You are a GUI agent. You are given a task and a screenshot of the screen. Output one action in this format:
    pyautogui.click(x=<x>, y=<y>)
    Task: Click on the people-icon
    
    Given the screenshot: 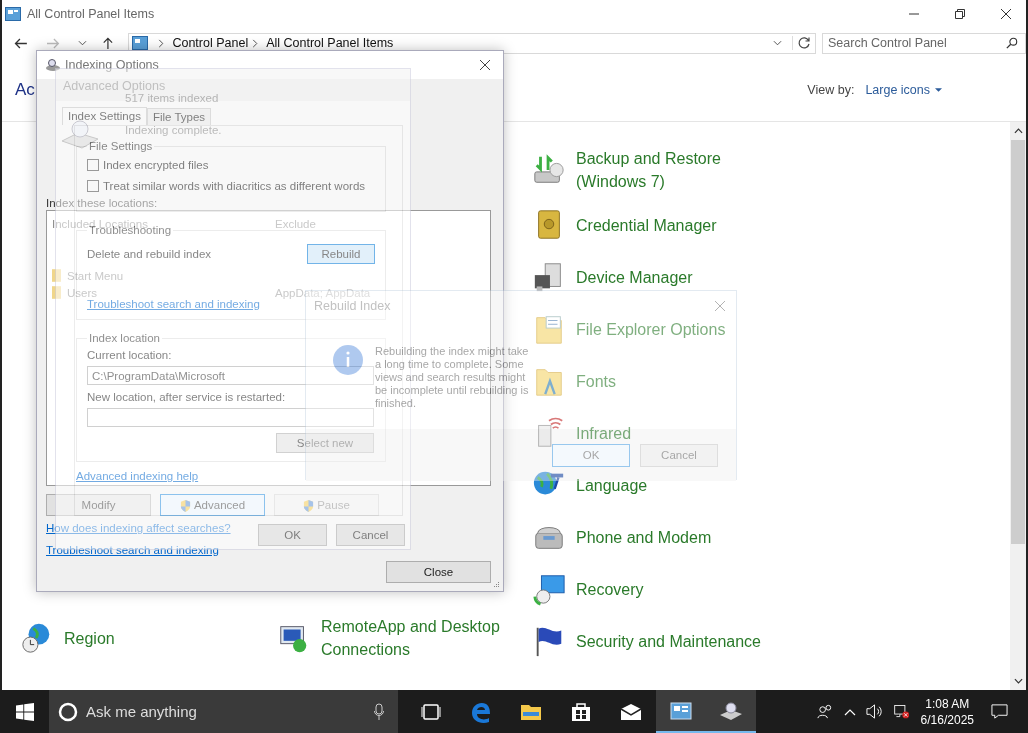 What is the action you would take?
    pyautogui.click(x=825, y=711)
    